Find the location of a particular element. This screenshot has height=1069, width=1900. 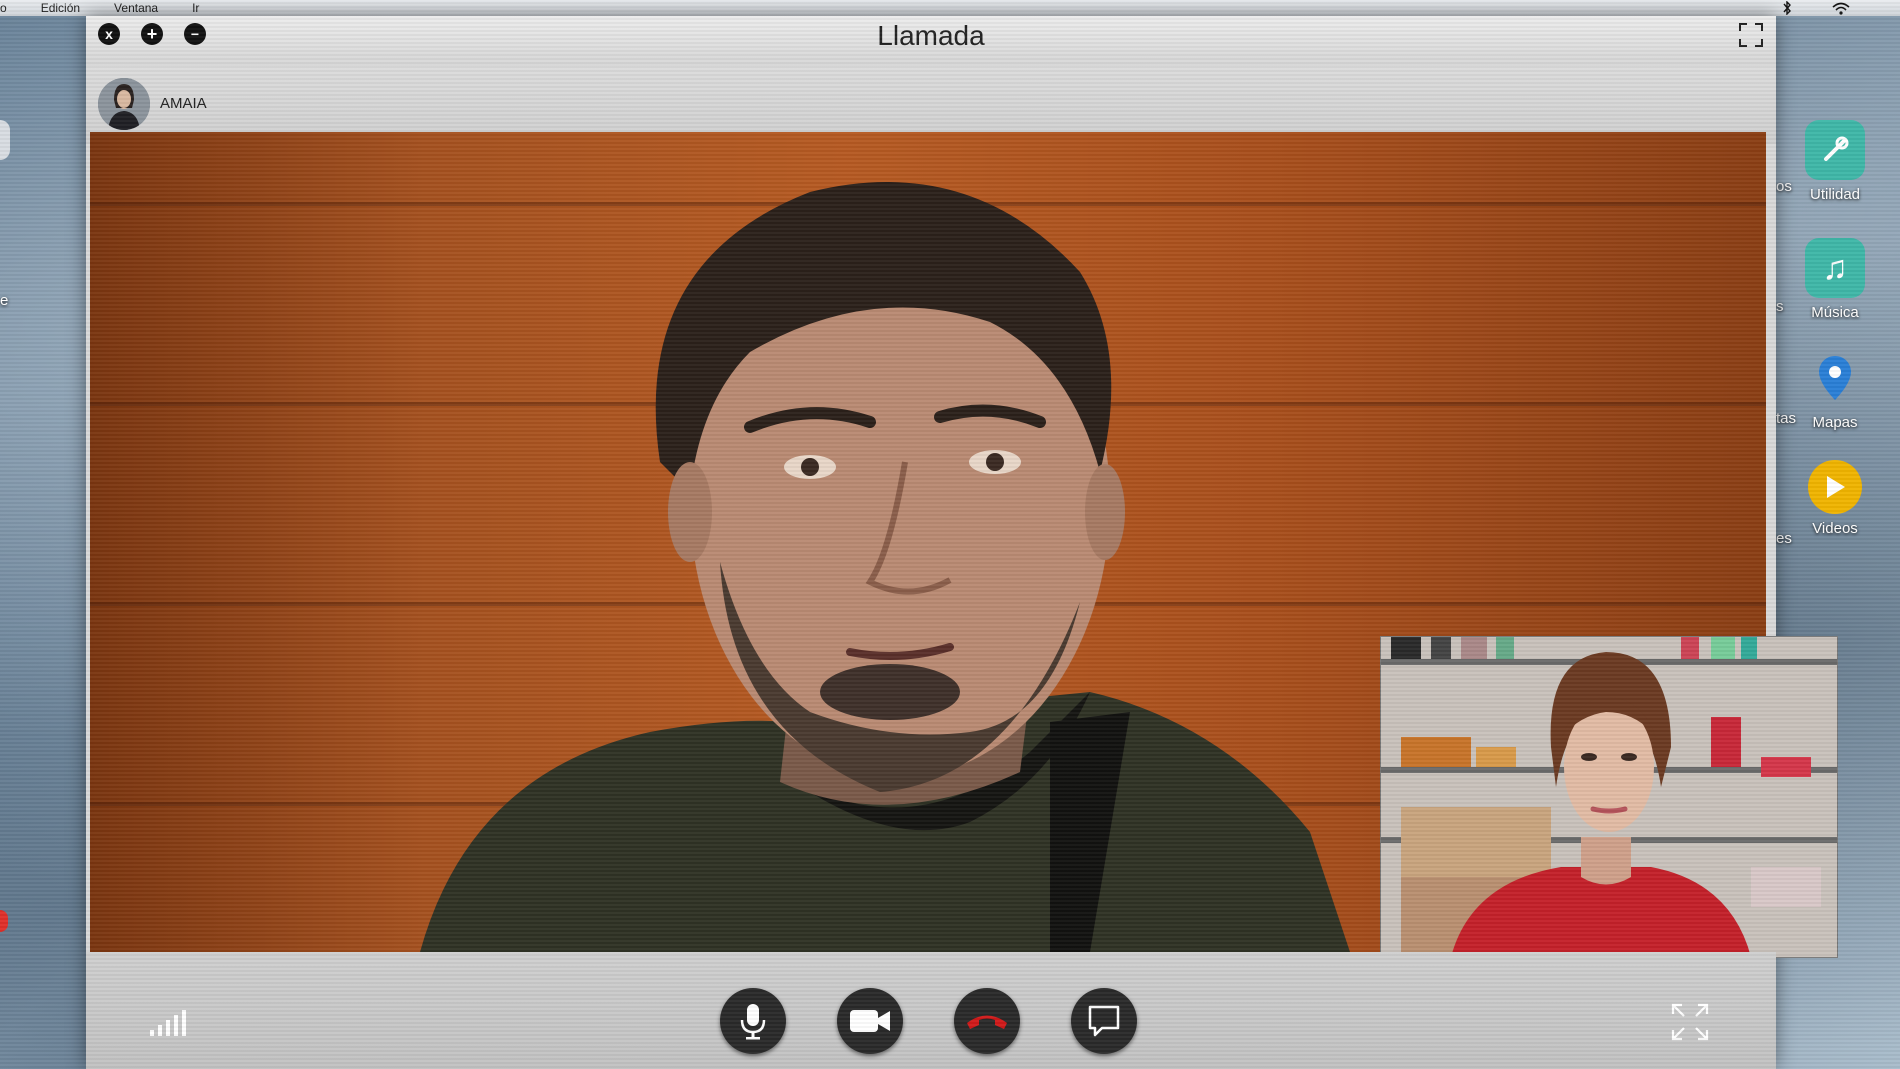

chat-button is located at coordinates (1104, 1021).